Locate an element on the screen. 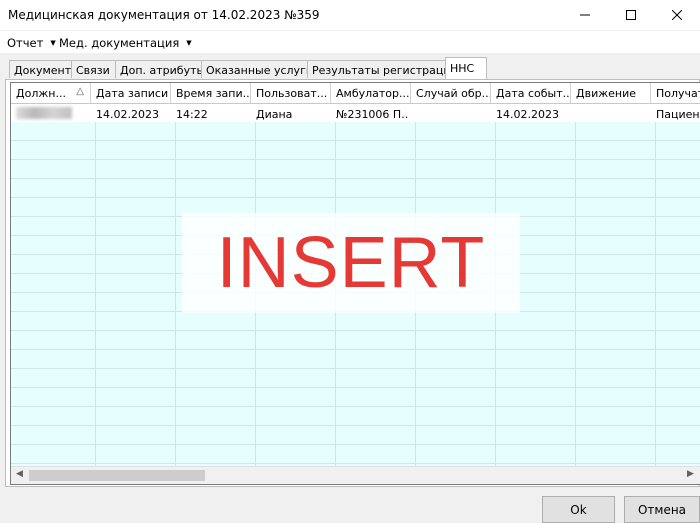 The image size is (700, 523). menu-bar: Отчет ▼ Мед. документация ▼ is located at coordinates (350, 42).